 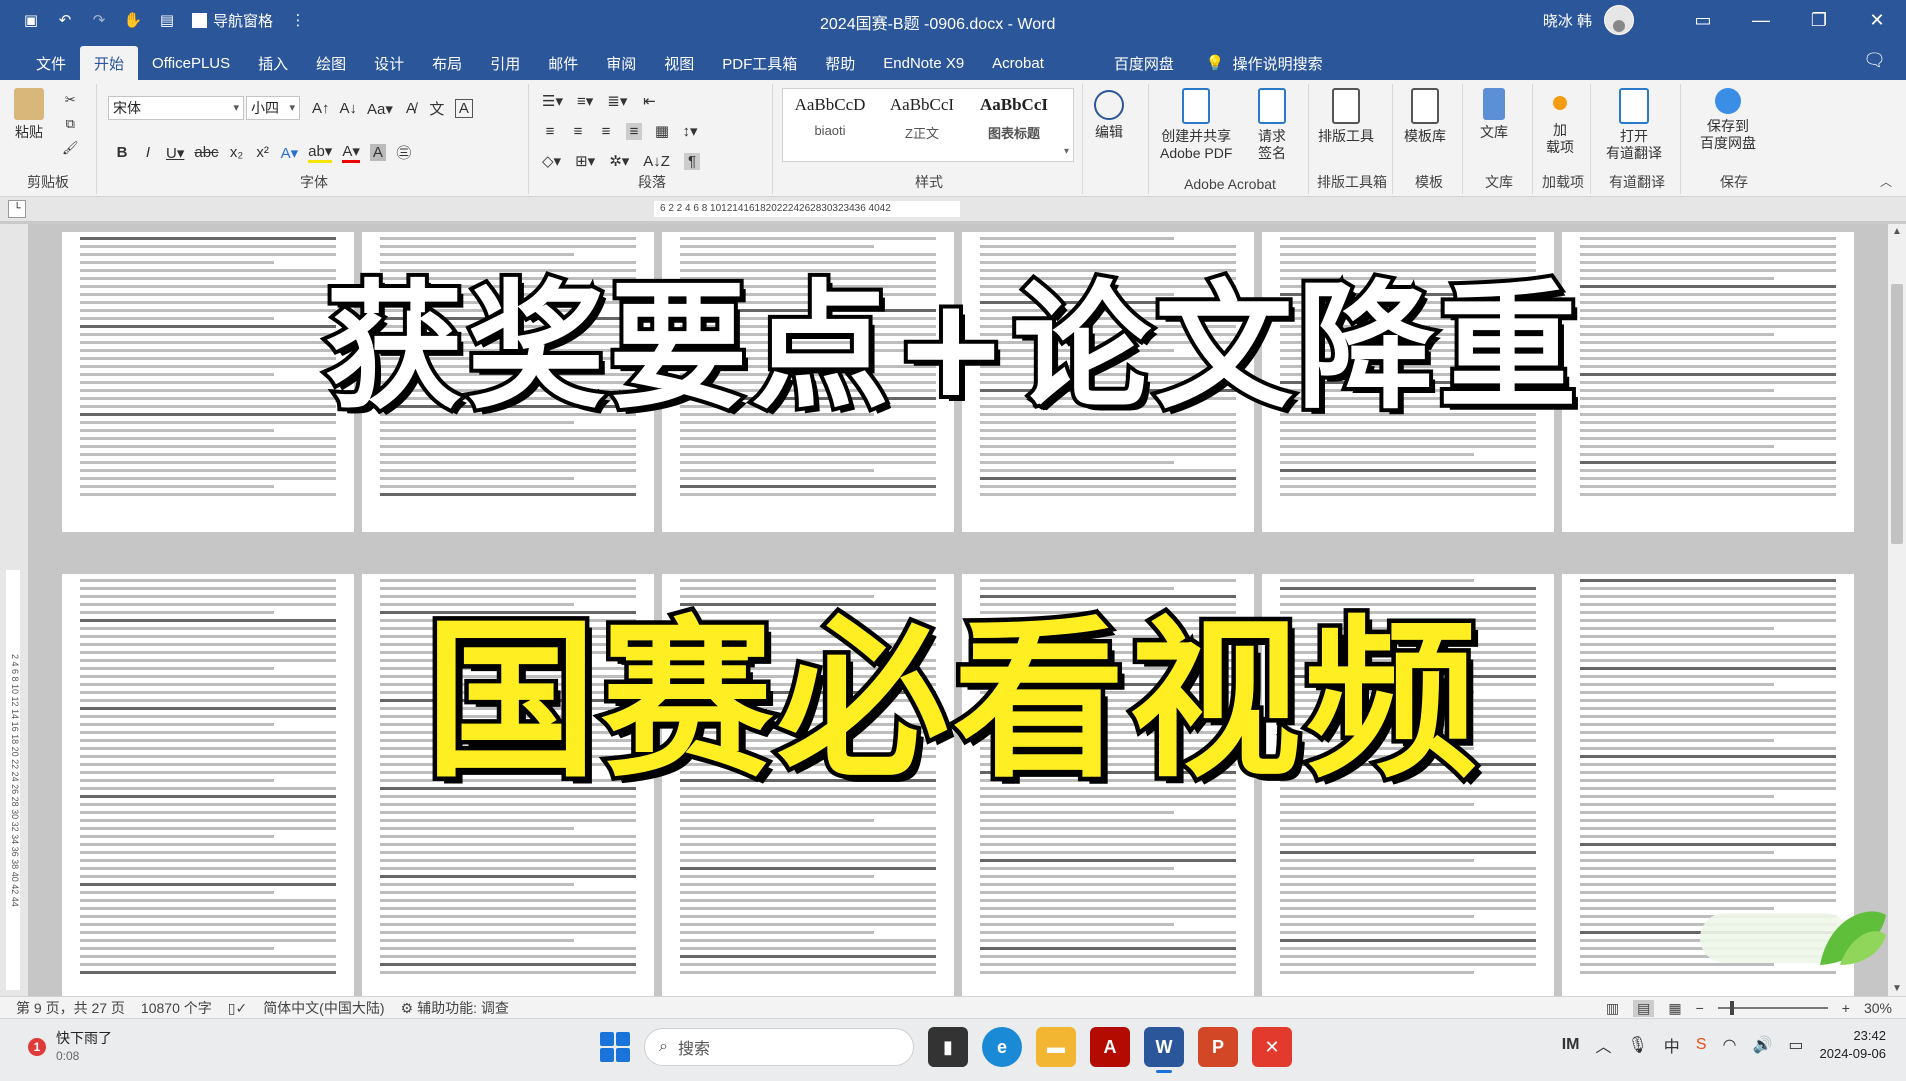 What do you see at coordinates (70, 1008) in the screenshot?
I see `page-count: 第 9 页，共 27 页` at bounding box center [70, 1008].